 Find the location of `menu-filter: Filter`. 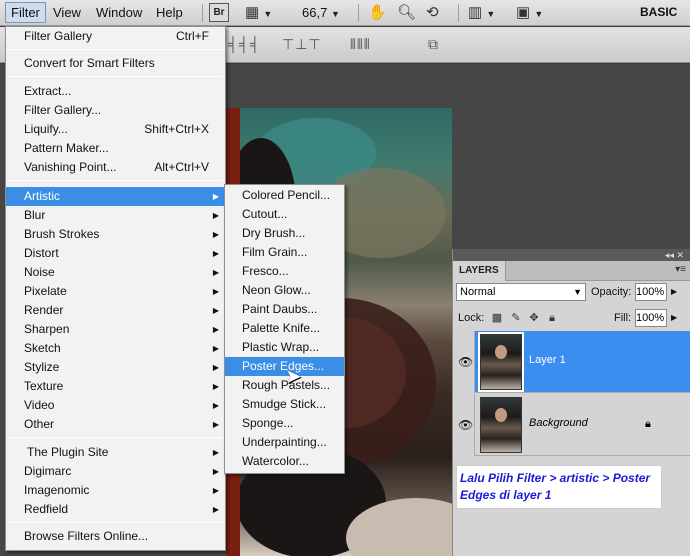

menu-filter: Filter is located at coordinates (25, 12).